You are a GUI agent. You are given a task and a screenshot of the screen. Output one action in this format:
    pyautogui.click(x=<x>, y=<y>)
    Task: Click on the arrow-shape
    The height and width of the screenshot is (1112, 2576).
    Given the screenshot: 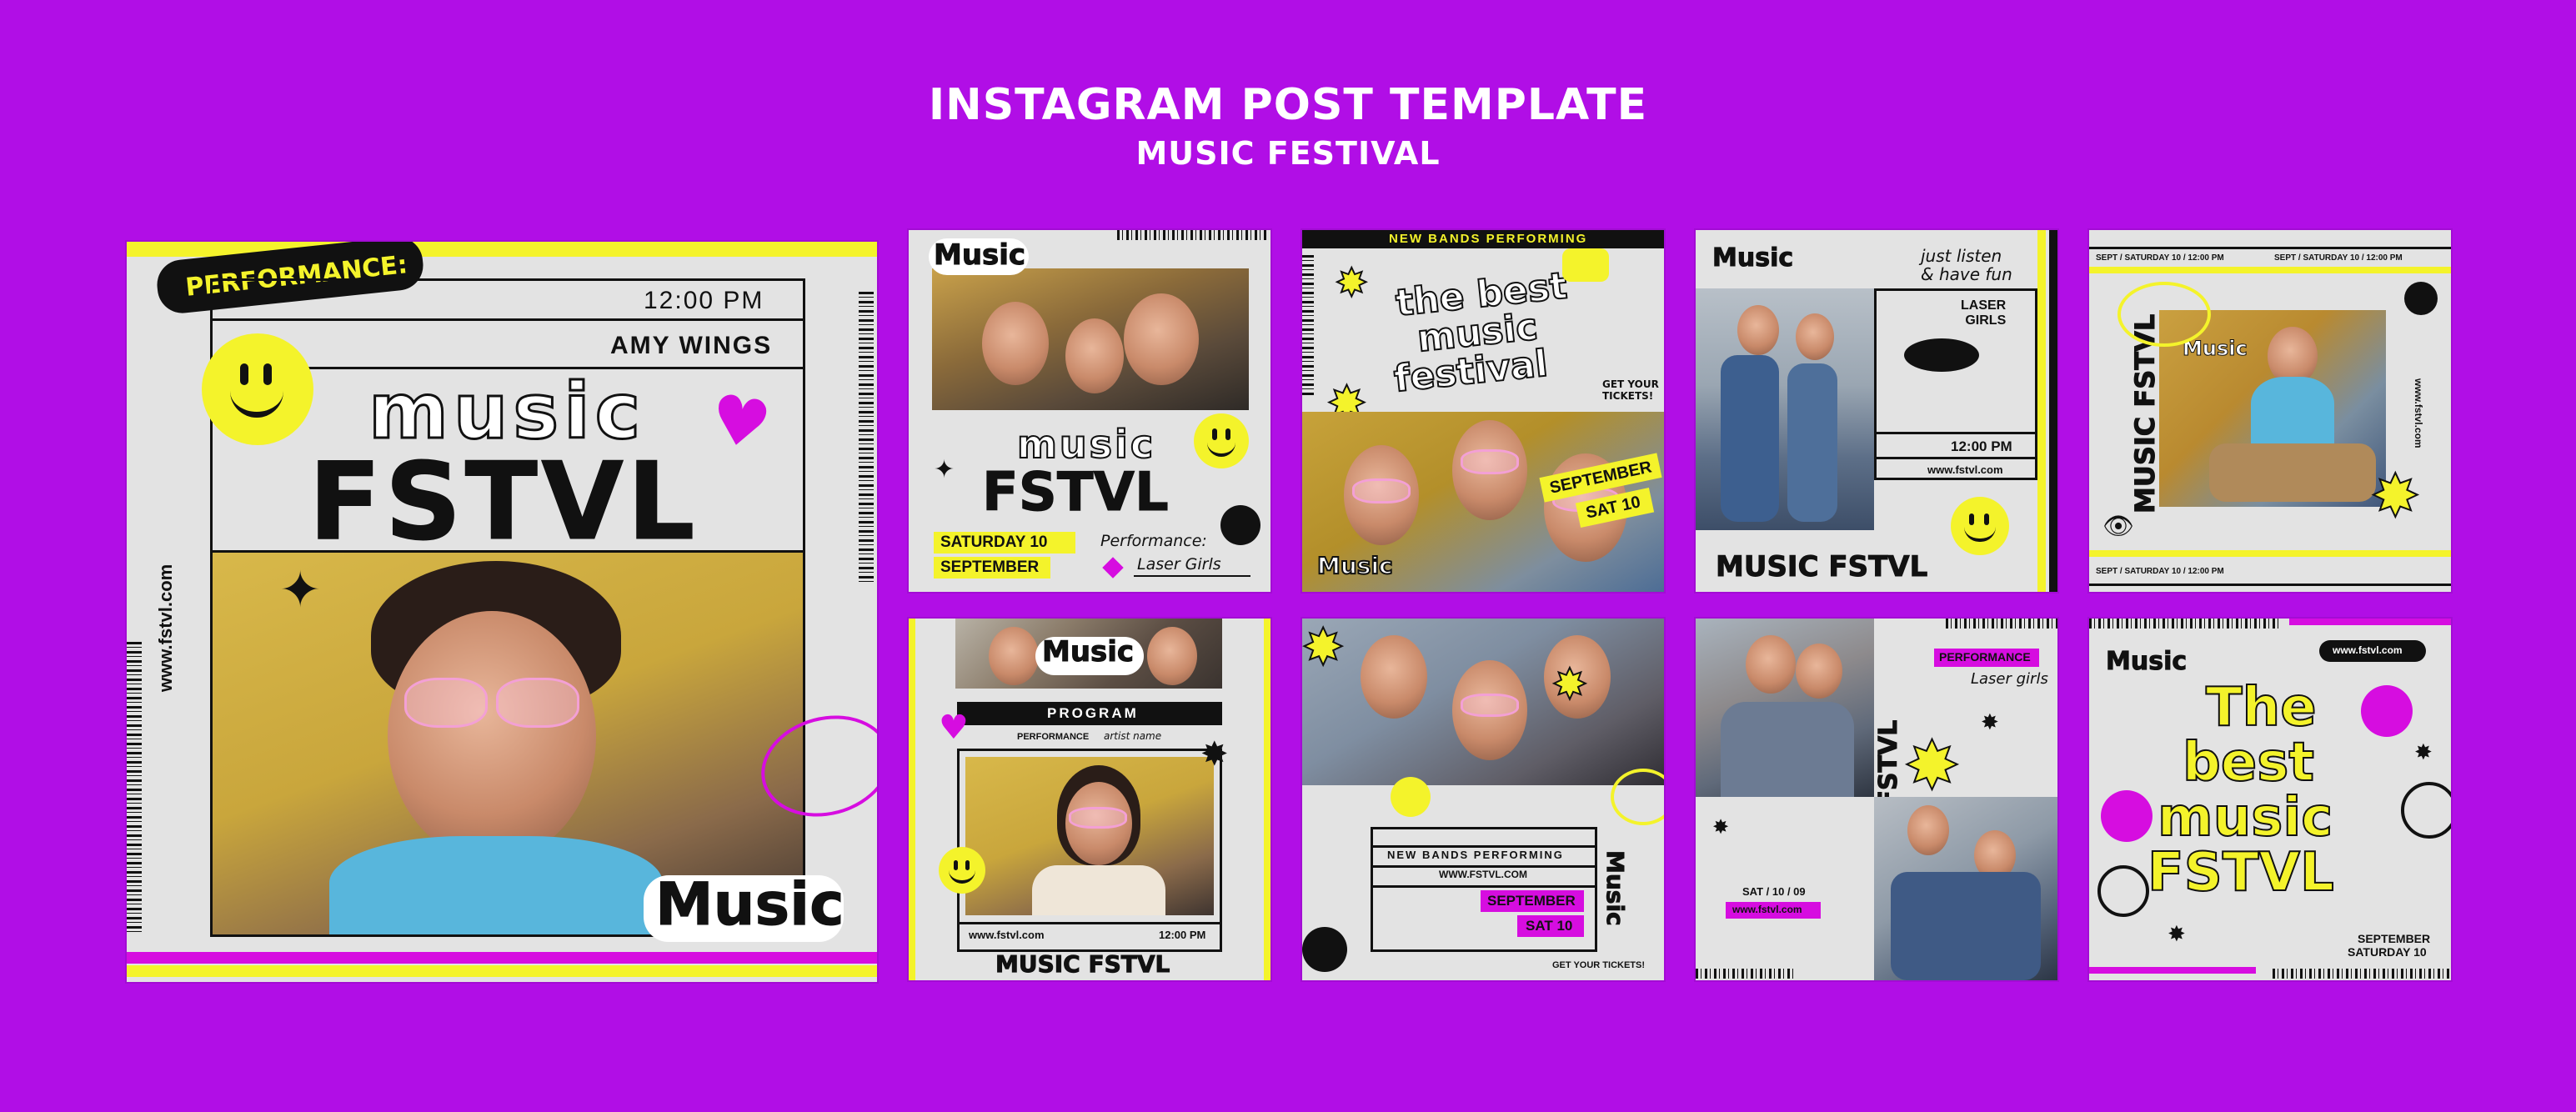 What is the action you would take?
    pyautogui.click(x=1113, y=568)
    